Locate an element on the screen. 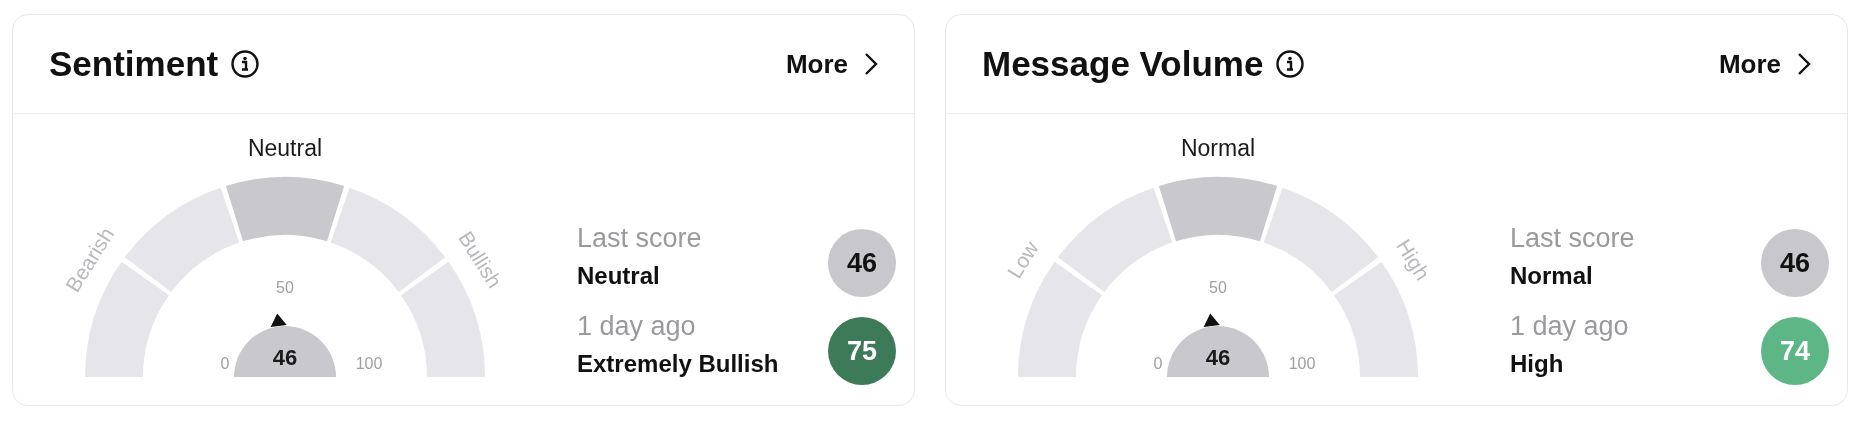 The image size is (1860, 424). reading-label: Normal is located at coordinates (1552, 276).